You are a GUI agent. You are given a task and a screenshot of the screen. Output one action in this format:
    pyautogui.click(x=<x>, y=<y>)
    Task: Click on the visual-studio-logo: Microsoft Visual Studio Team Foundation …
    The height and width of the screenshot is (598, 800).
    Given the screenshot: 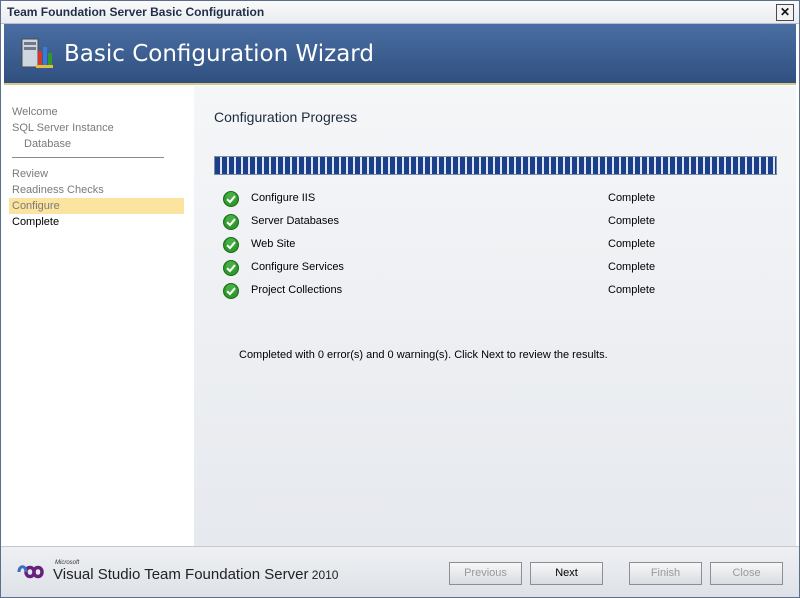 What is the action you would take?
    pyautogui.click(x=182, y=574)
    